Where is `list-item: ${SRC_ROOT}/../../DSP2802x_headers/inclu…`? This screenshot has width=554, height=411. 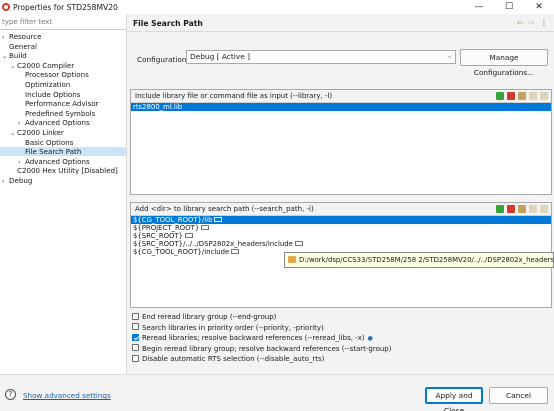 list-item: ${SRC_ROOT}/../../DSP2802x_headers/inclu… is located at coordinates (341, 244).